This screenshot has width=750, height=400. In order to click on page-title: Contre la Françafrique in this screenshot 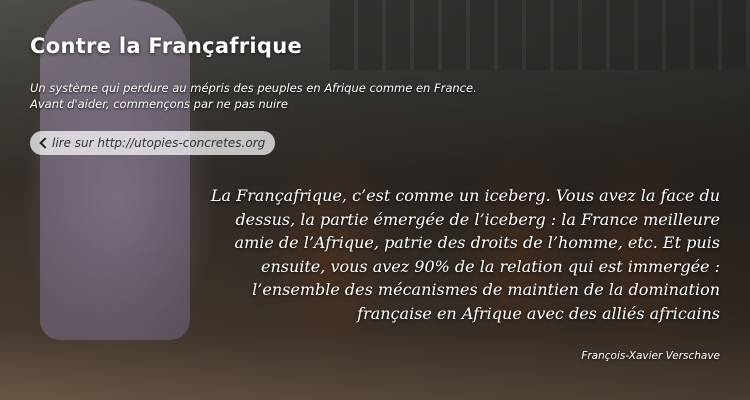, I will do `click(166, 46)`.